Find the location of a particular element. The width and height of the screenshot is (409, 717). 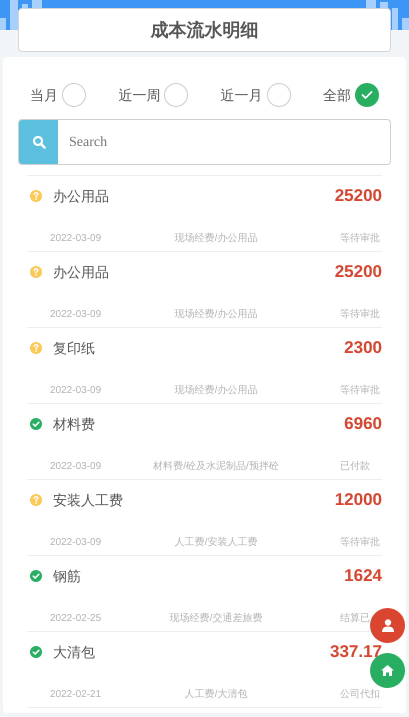

filter-option: 当月 is located at coordinates (58, 95).